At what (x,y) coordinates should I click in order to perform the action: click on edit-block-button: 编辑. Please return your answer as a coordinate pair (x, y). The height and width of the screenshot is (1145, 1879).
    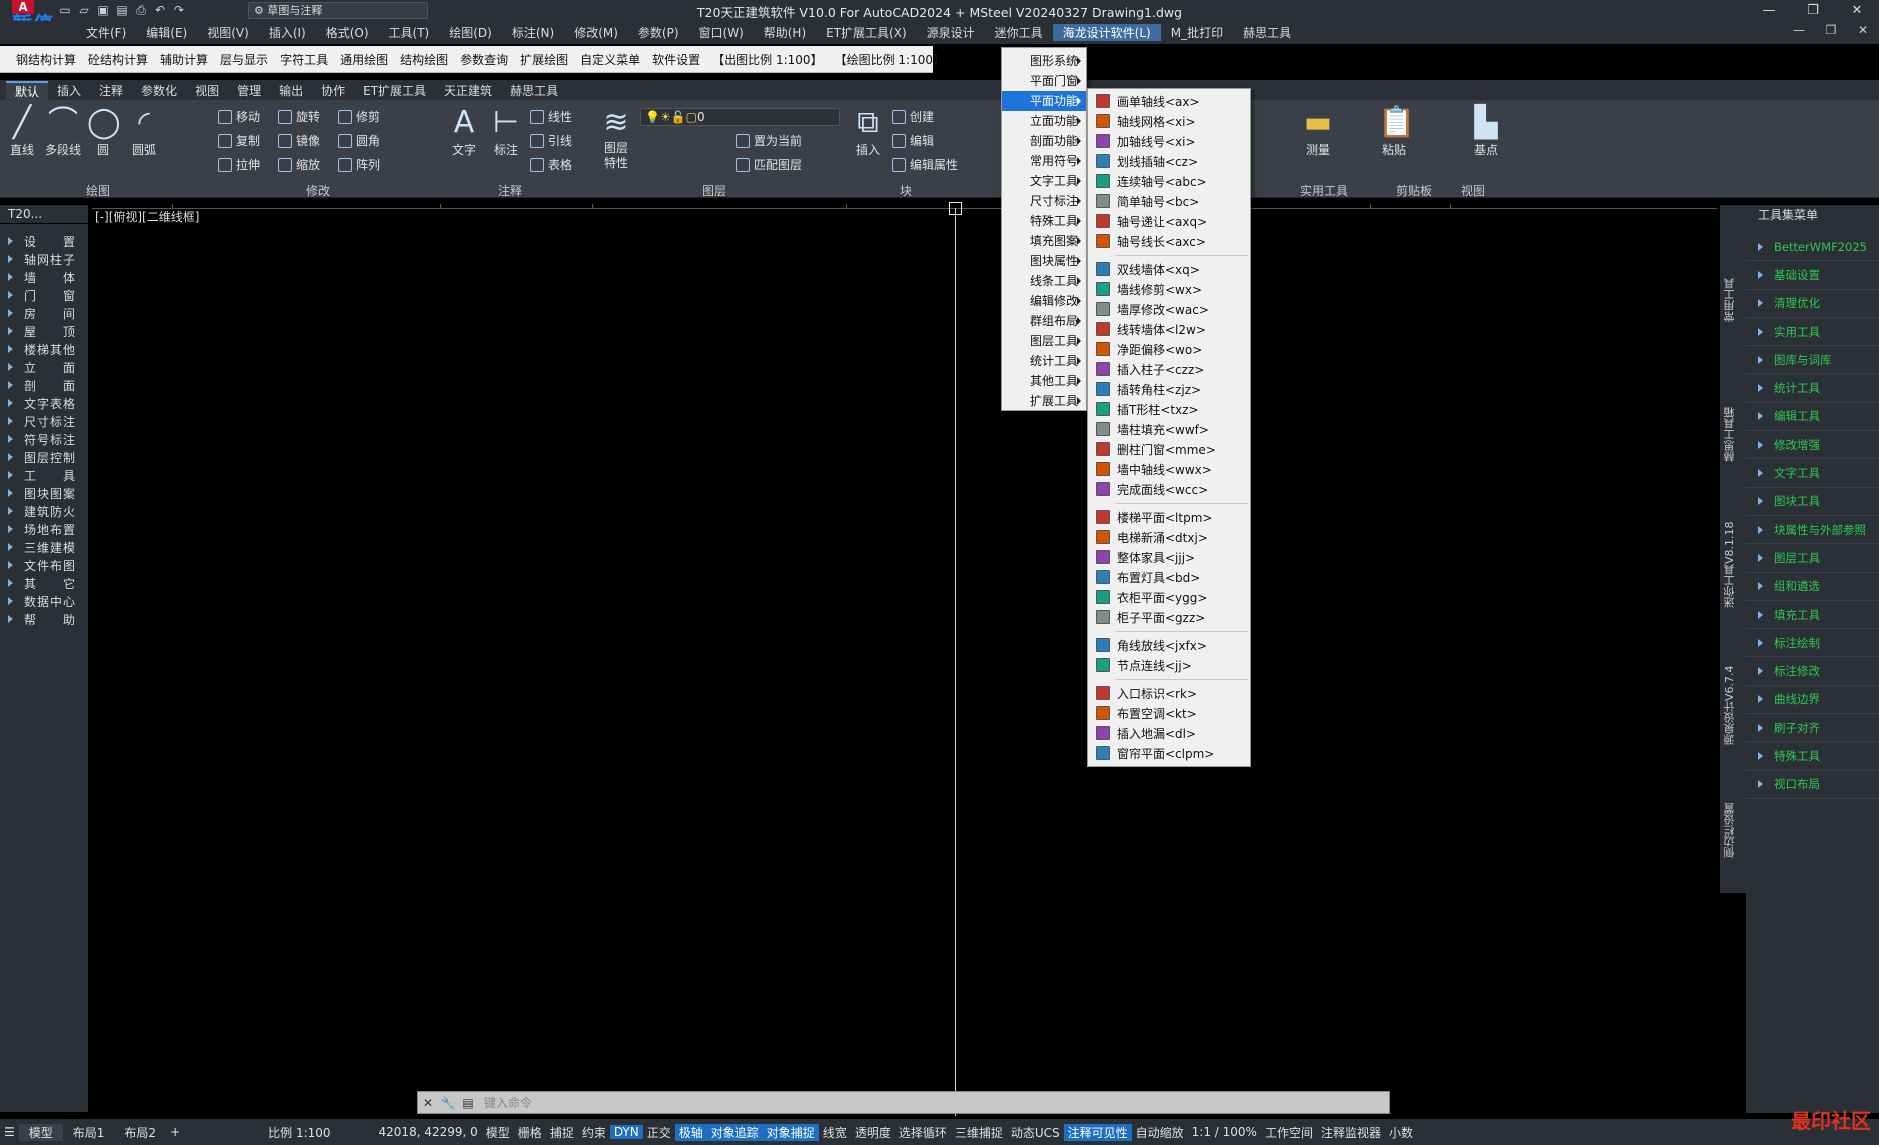
    Looking at the image, I should click on (913, 140).